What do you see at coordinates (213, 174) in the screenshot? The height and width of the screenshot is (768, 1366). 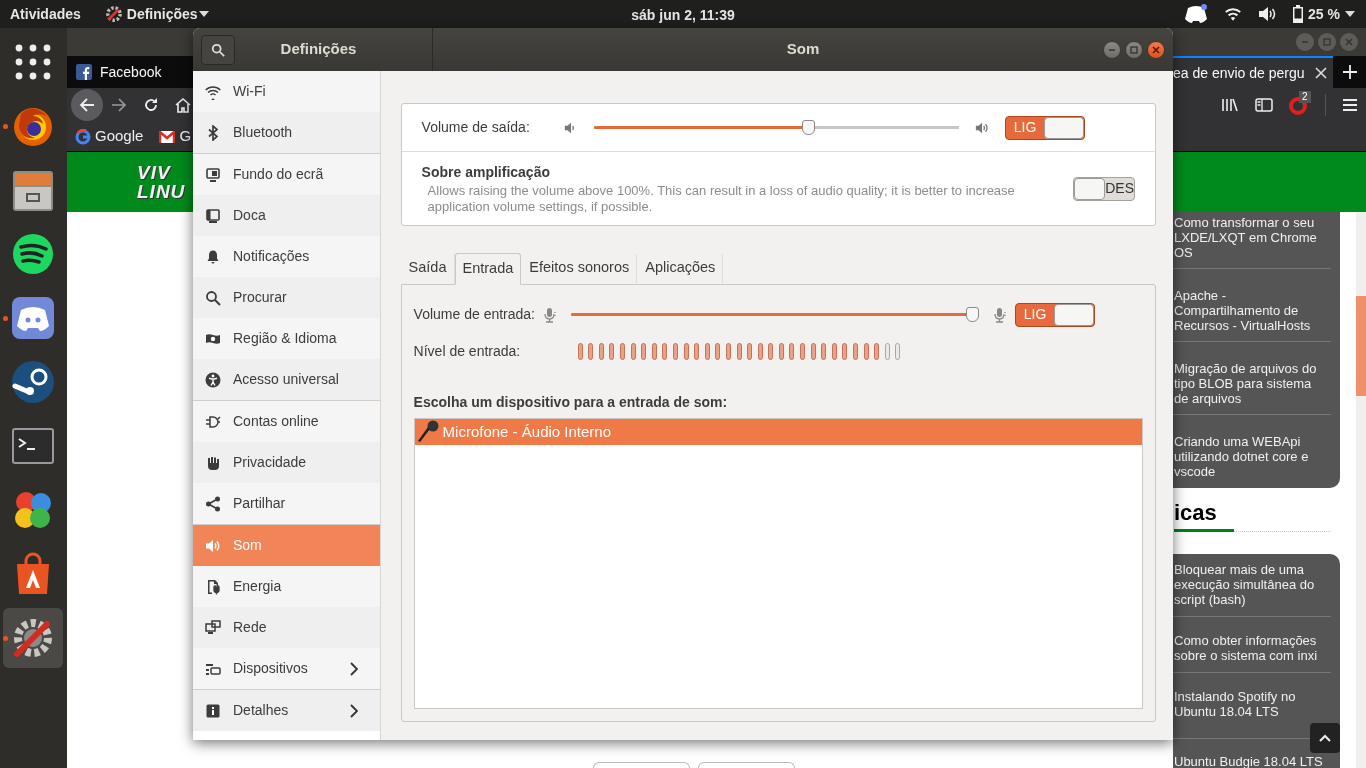 I see `monitor-icon` at bounding box center [213, 174].